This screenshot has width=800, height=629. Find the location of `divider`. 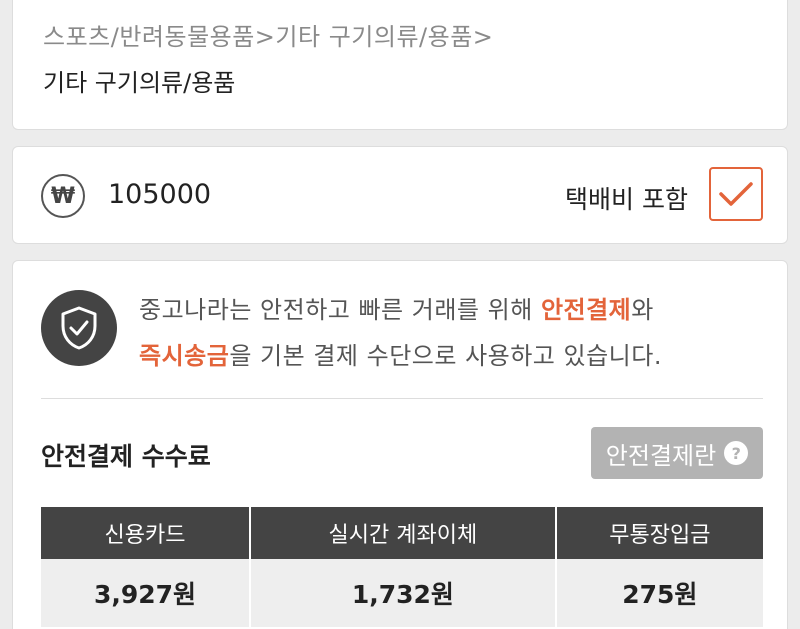

divider is located at coordinates (402, 398).